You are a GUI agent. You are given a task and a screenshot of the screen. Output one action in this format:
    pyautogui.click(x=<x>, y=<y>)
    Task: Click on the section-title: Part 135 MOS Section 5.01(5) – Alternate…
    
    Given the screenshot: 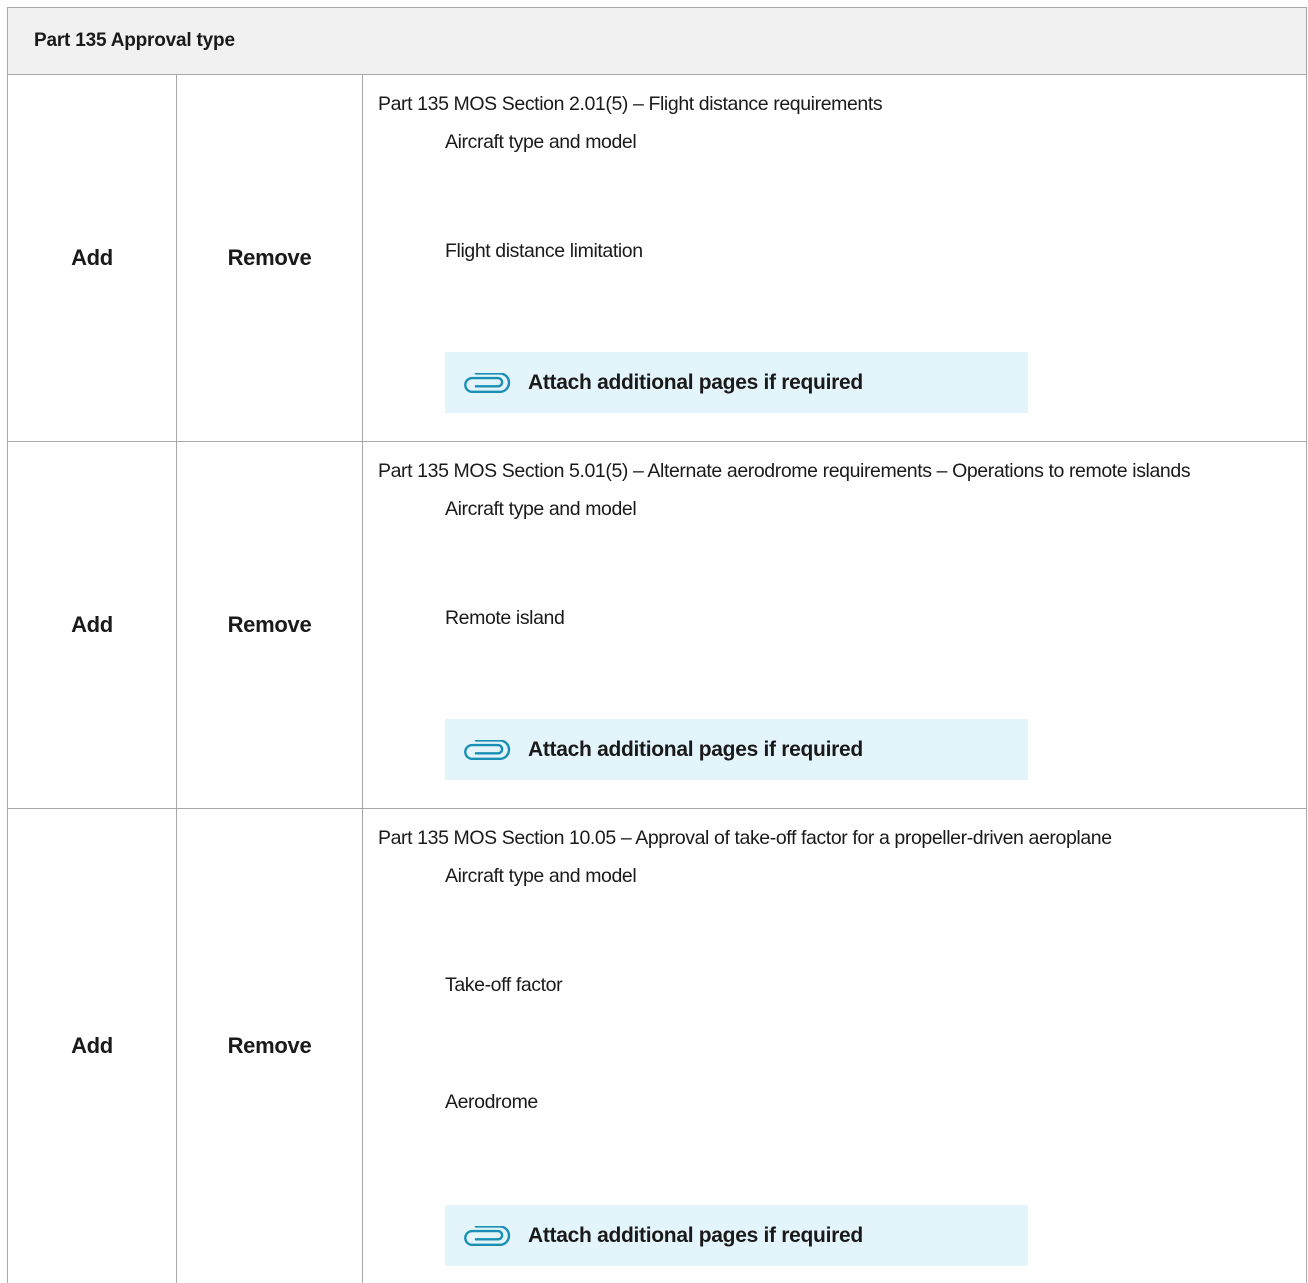 What is the action you would take?
    pyautogui.click(x=784, y=471)
    